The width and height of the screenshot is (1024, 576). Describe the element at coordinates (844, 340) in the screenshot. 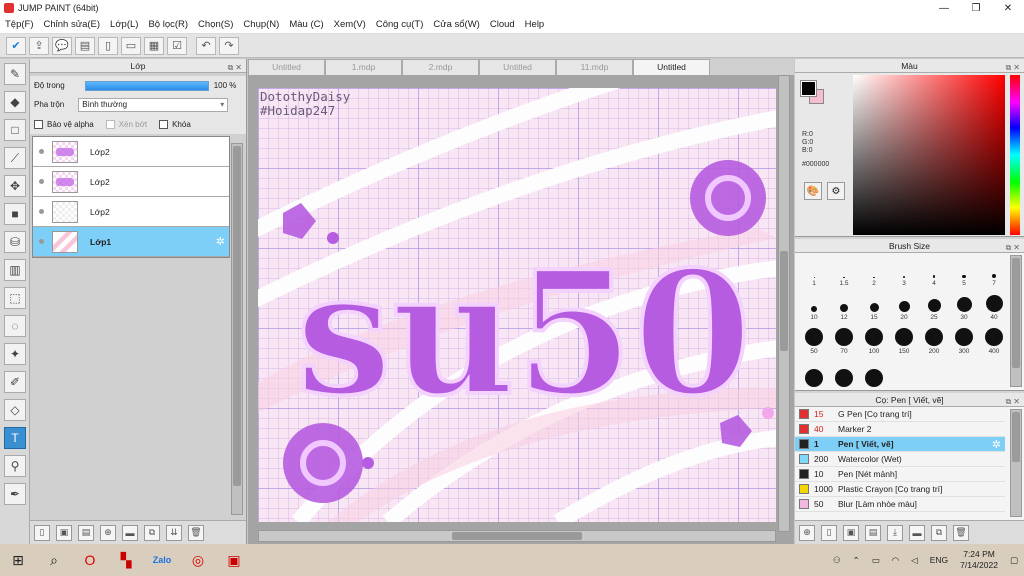

I see `brush-size-option: 70` at that location.